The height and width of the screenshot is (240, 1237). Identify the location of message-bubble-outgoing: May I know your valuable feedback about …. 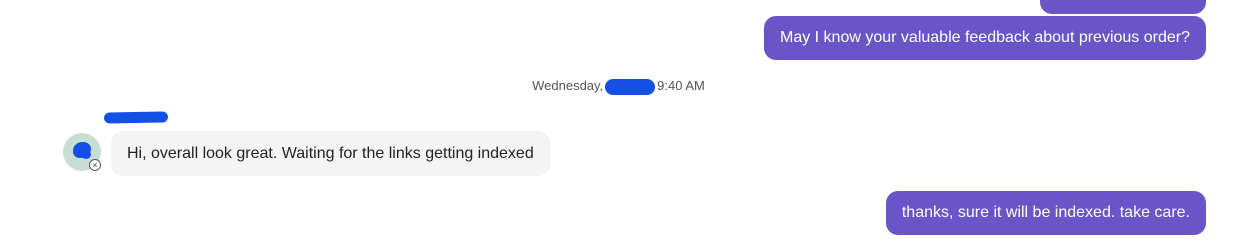
(984, 38).